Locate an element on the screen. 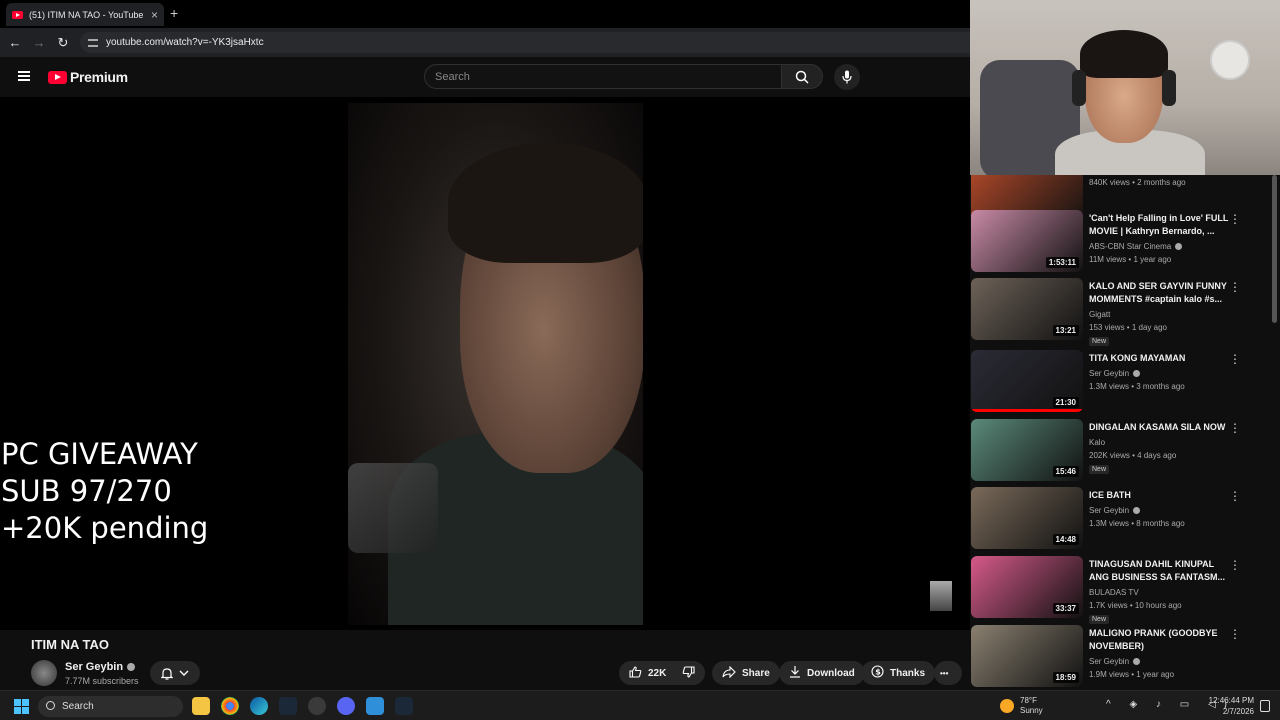 This screenshot has width=1280, height=720. recommendation-thumbnail: 15:46 is located at coordinates (1027, 450).